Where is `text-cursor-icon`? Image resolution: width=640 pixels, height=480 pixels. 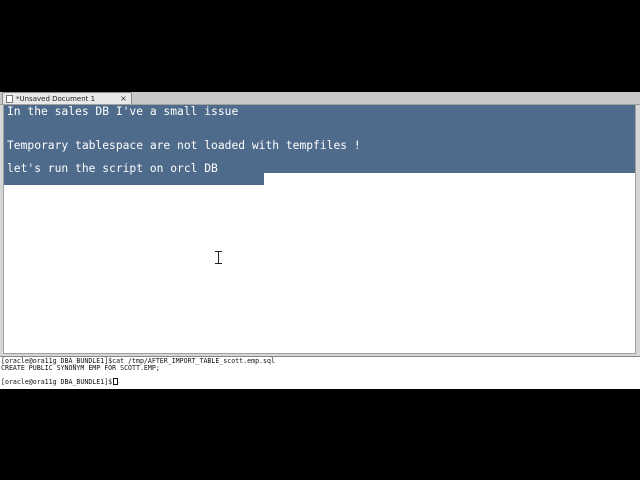
text-cursor-icon is located at coordinates (218, 257).